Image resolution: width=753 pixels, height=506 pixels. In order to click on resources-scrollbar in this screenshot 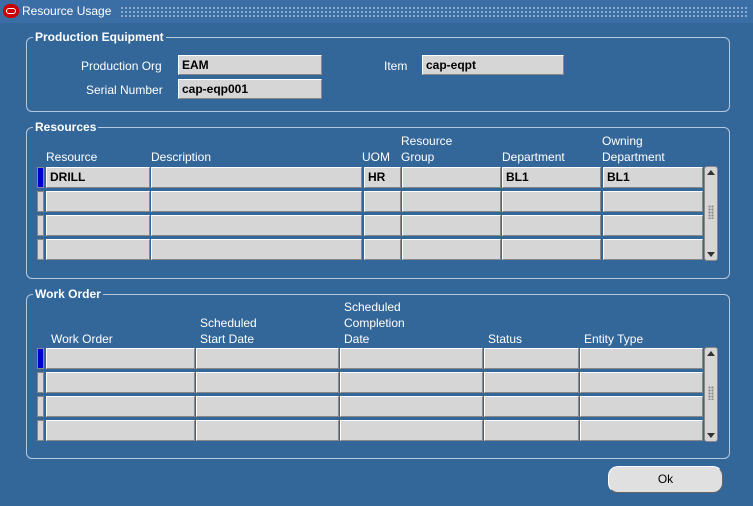, I will do `click(711, 213)`.